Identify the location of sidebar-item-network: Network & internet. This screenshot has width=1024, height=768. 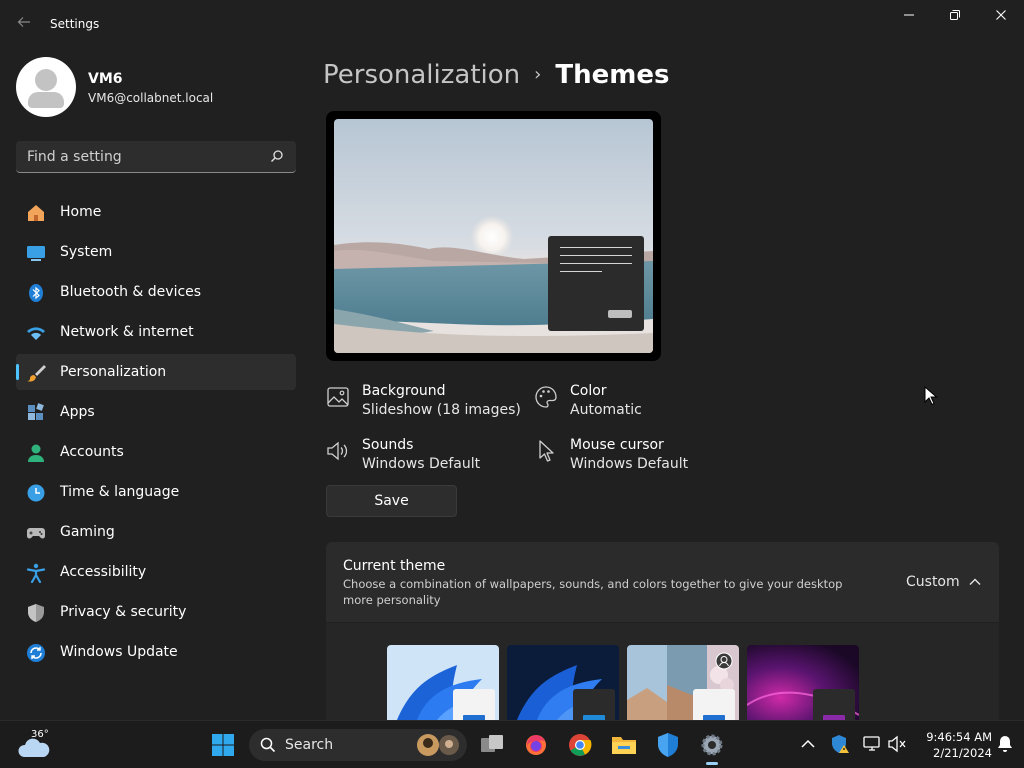
(156, 332).